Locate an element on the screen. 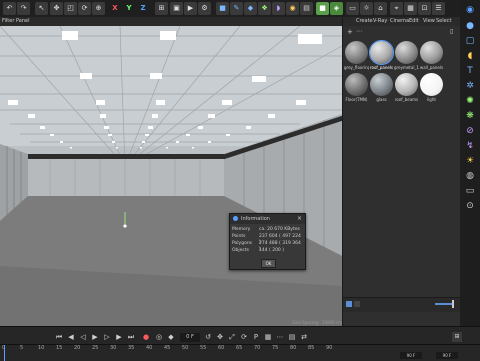 This screenshot has height=361, width=480. trash-icon: ▯ is located at coordinates (451, 31).